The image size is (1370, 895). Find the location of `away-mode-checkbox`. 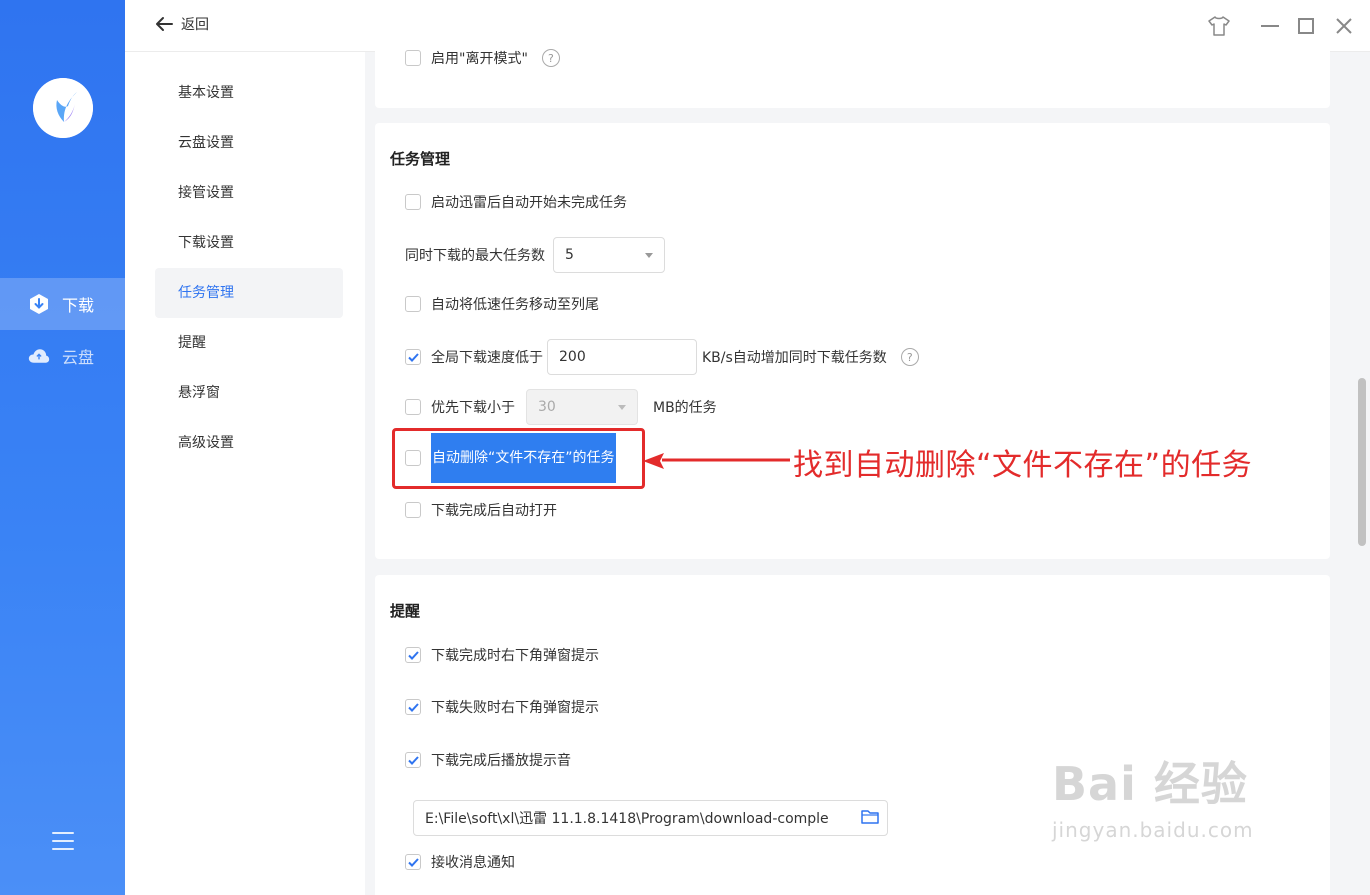

away-mode-checkbox is located at coordinates (413, 58).